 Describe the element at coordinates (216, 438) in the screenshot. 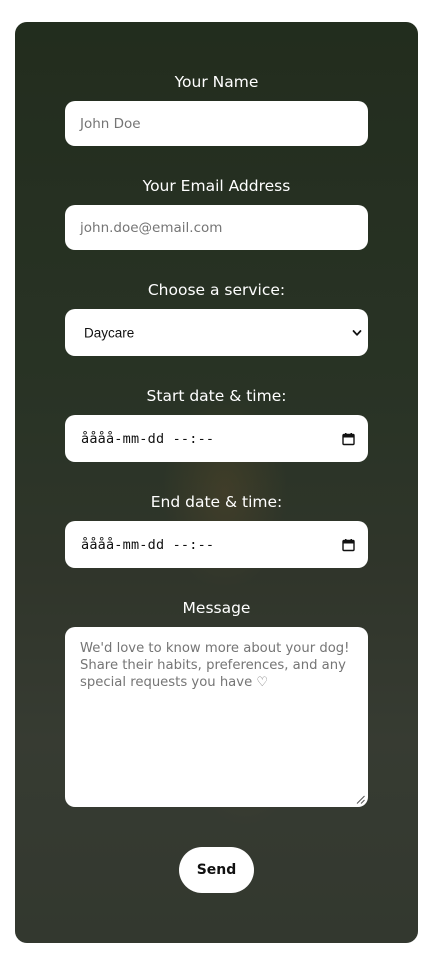

I see `start-datetime-input: åååå-mm-dd --:--` at that location.